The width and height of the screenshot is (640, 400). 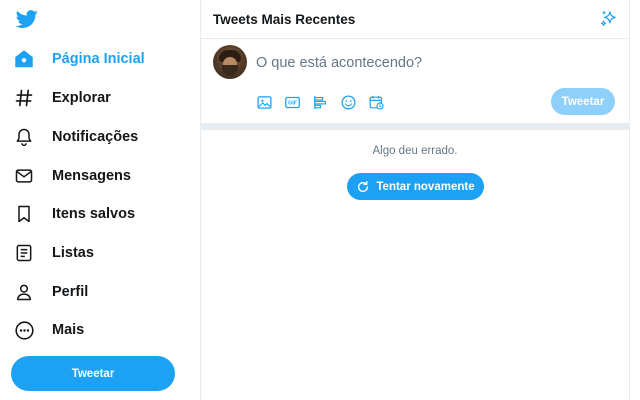 What do you see at coordinates (70, 292) in the screenshot?
I see `sidebar-item-label: Perfil` at bounding box center [70, 292].